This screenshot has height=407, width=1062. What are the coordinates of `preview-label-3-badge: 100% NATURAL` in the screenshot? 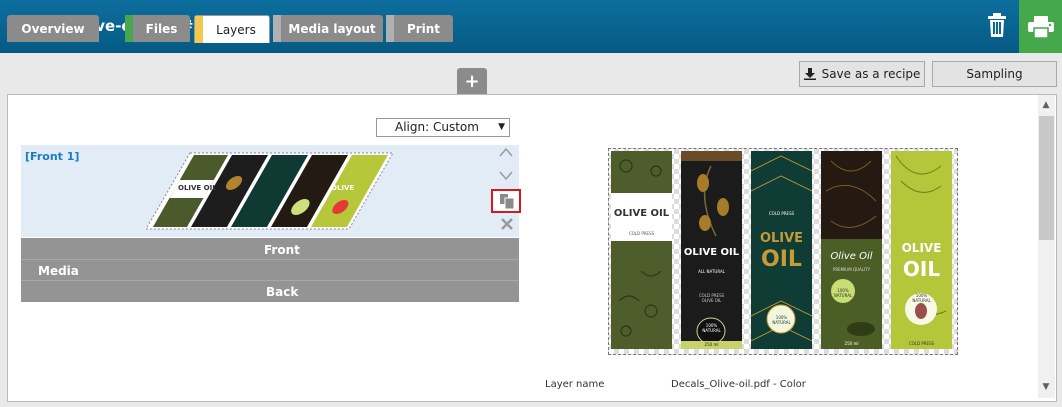 It's located at (781, 320).